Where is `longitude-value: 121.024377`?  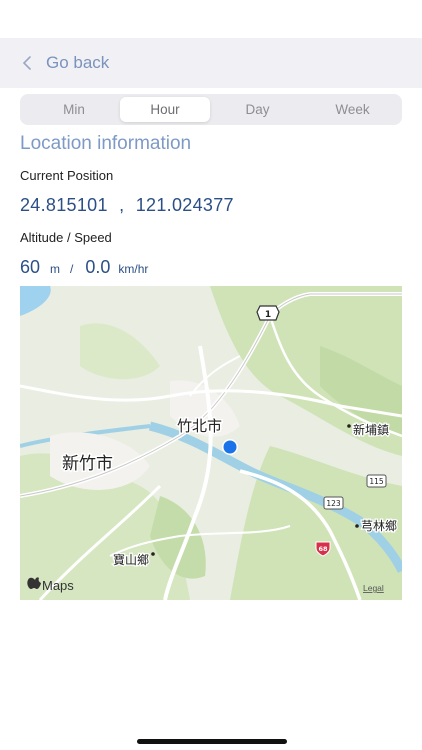 longitude-value: 121.024377 is located at coordinates (184, 205).